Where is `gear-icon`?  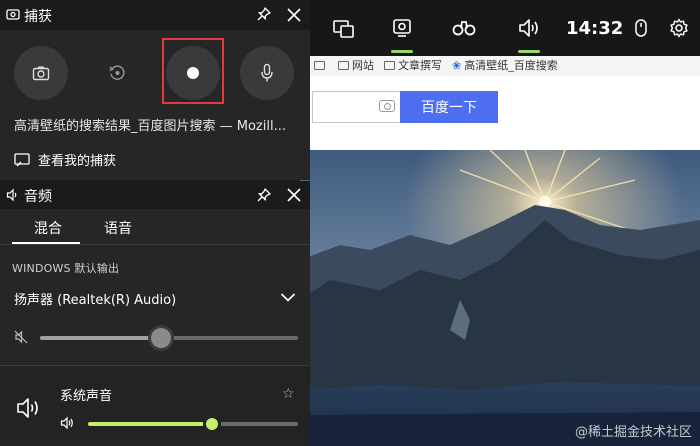
gear-icon is located at coordinates (679, 28).